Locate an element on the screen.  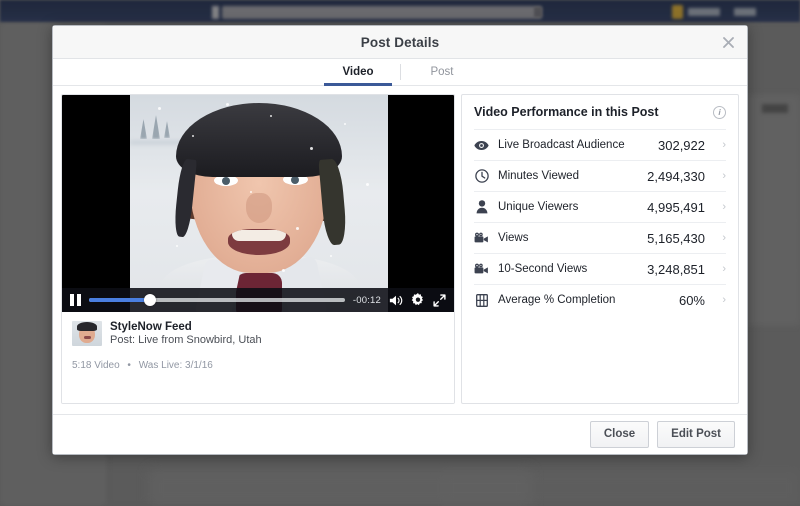
metric-value: 60% is located at coordinates (691, 300).